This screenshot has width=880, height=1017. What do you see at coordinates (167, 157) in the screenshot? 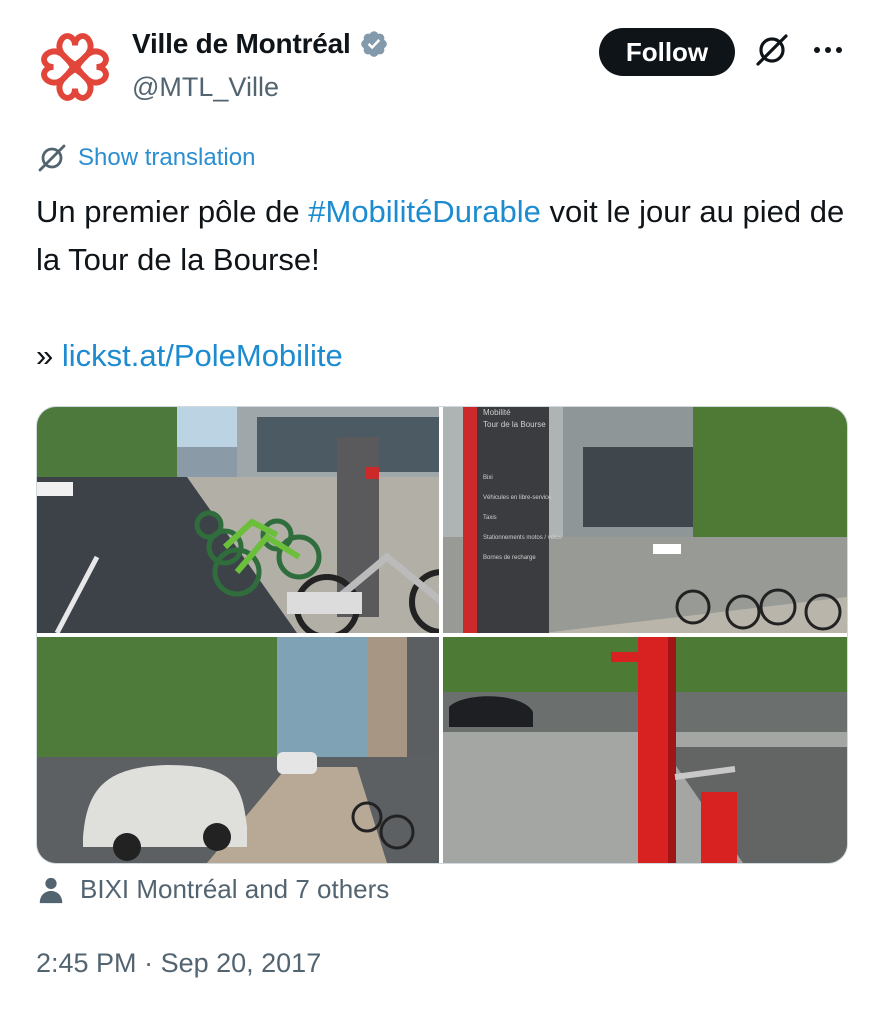
I see `show-translation-label: Show translation` at bounding box center [167, 157].